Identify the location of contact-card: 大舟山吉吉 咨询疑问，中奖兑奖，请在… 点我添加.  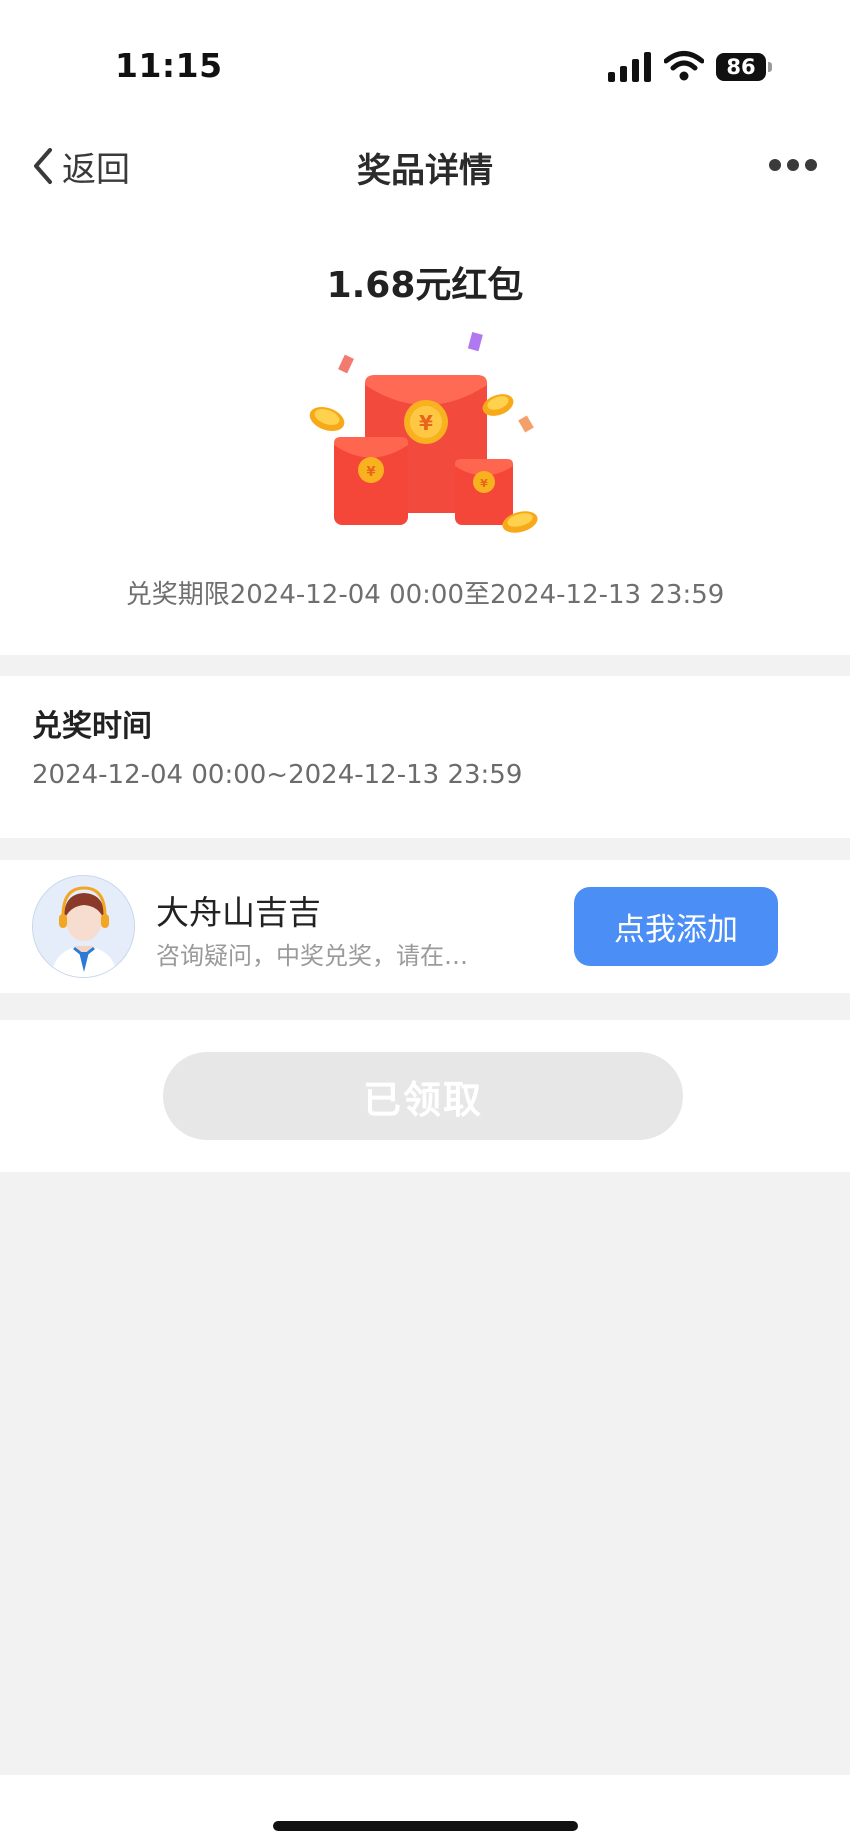
(425, 926).